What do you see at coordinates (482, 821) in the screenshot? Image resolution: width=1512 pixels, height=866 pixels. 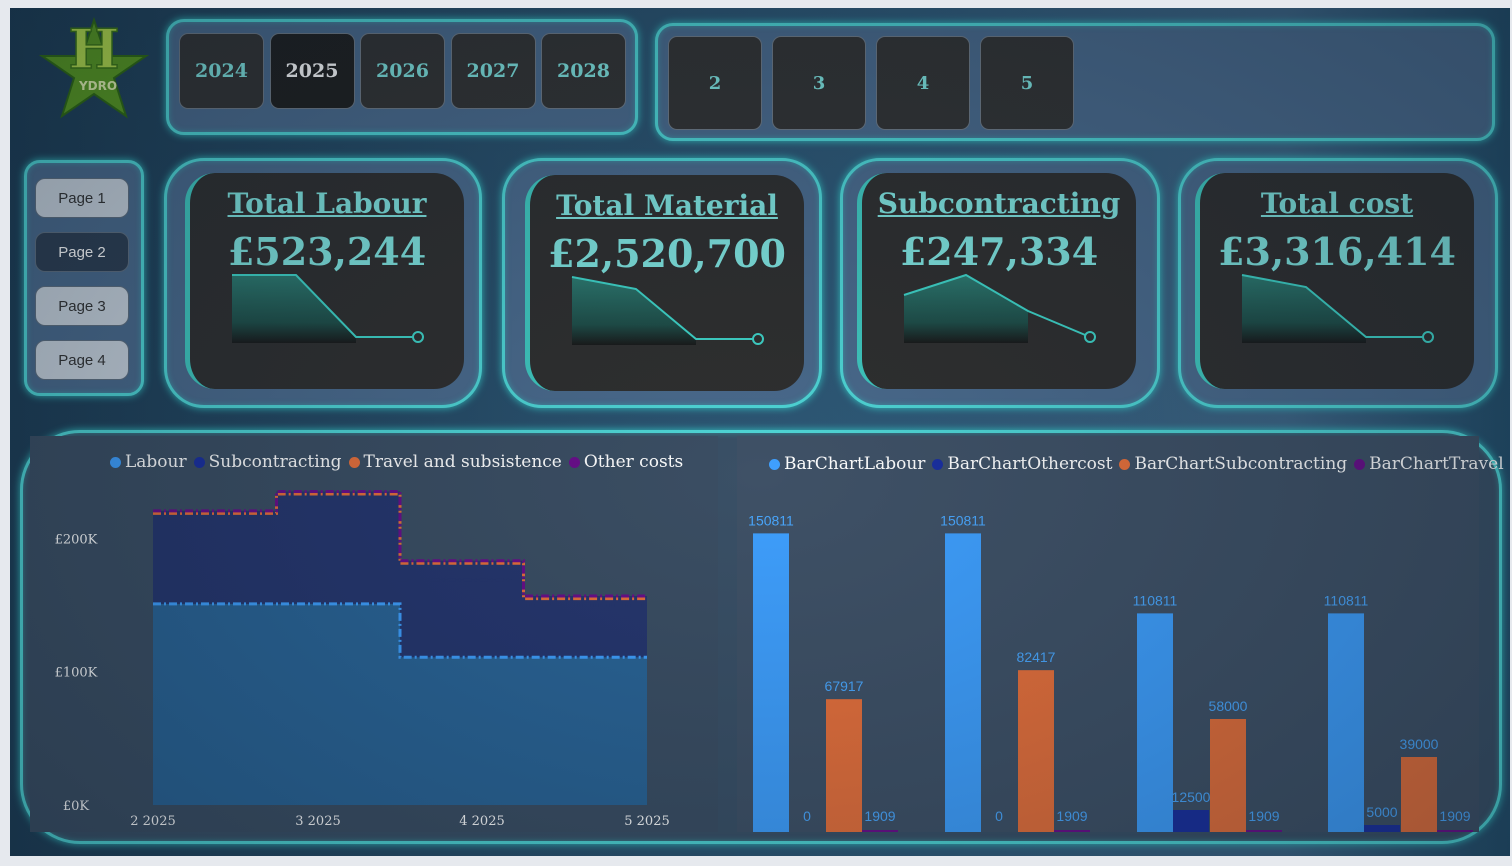 I see `x-tick-label: 4 2025` at bounding box center [482, 821].